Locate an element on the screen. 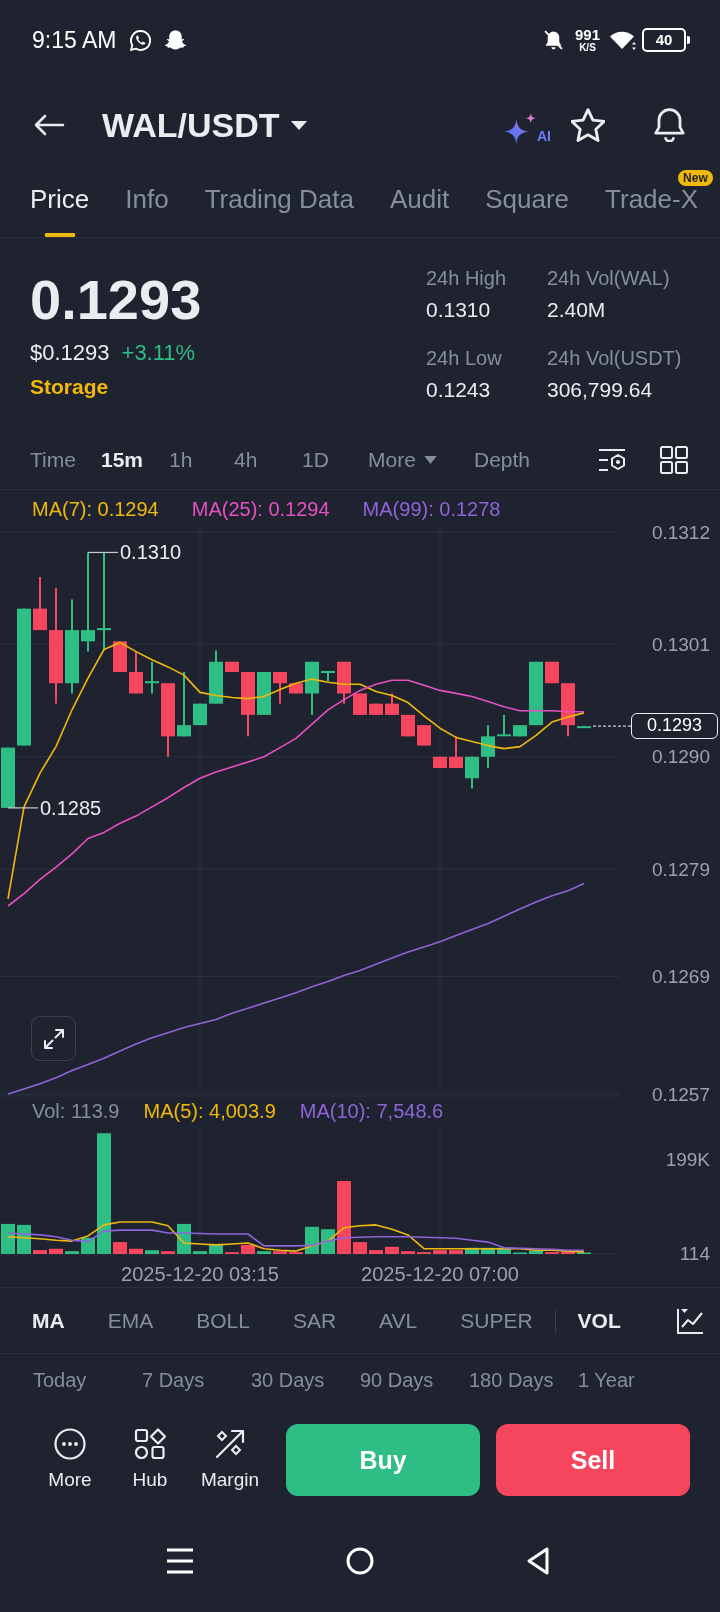 This screenshot has height=1612, width=720. indicator-tab: BOLL is located at coordinates (223, 1320).